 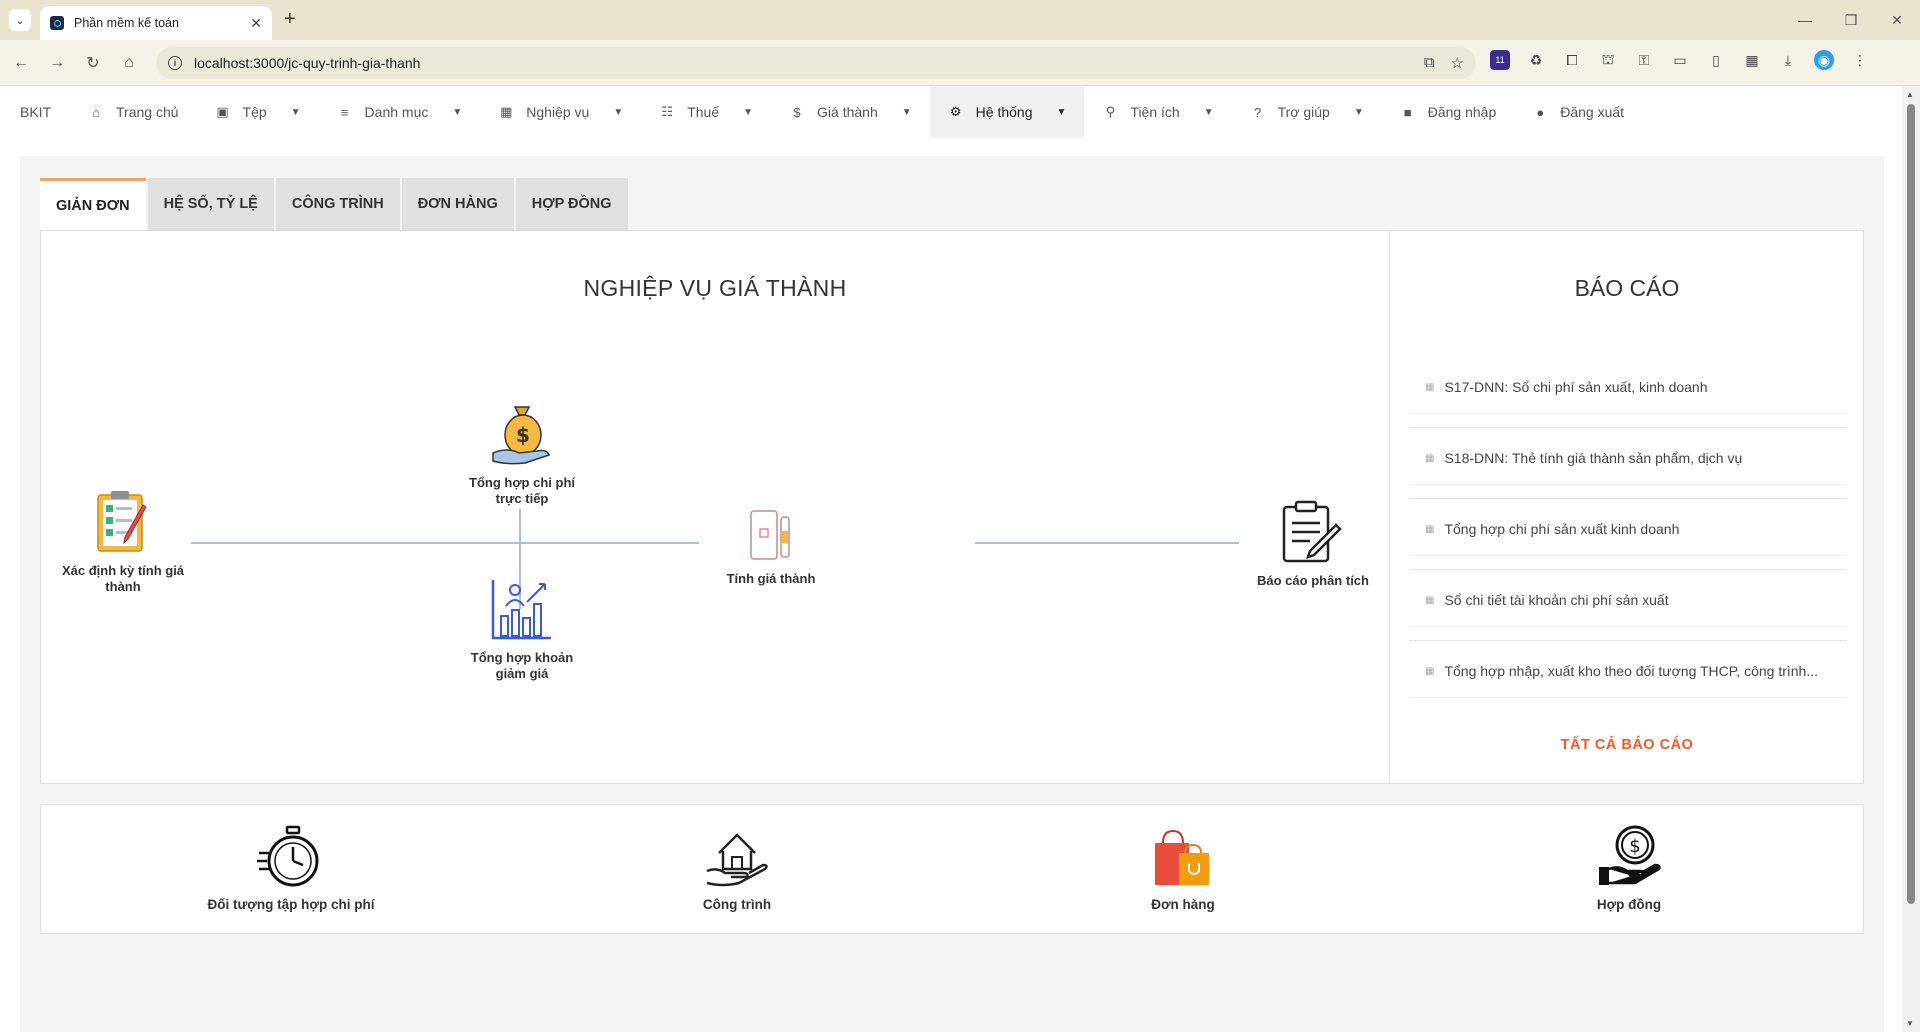 I want to click on scroll-up-icon: ▲, so click(x=1910, y=94).